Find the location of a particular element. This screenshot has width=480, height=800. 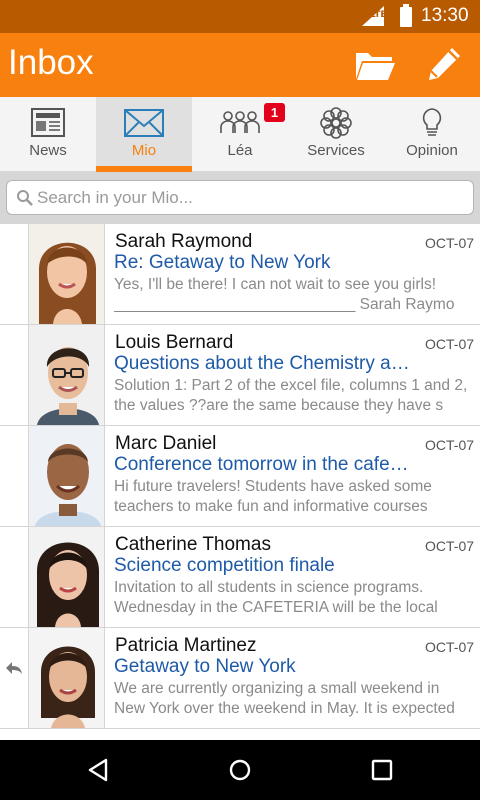

avatar-photo-sarah is located at coordinates (66, 274).